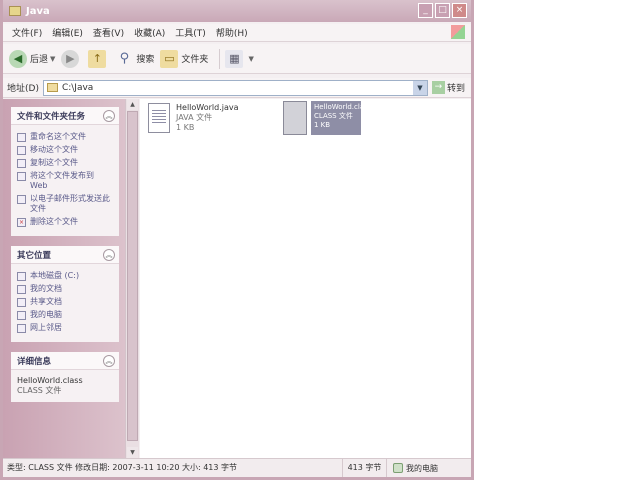 The image size is (633, 480). I want to click on place-local-disk: 本地磁盘 (C:), so click(65, 276).